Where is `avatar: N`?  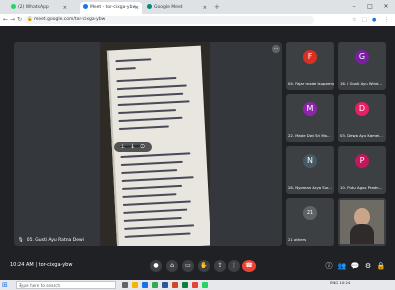
avatar: N is located at coordinates (310, 161).